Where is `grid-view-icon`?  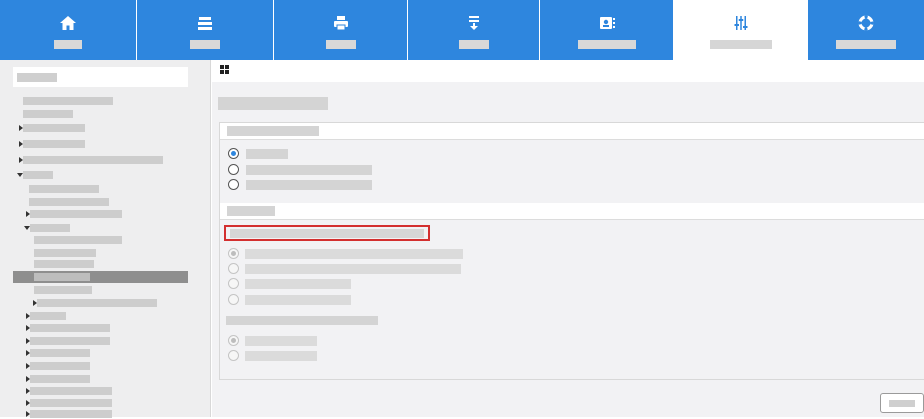 grid-view-icon is located at coordinates (224, 69).